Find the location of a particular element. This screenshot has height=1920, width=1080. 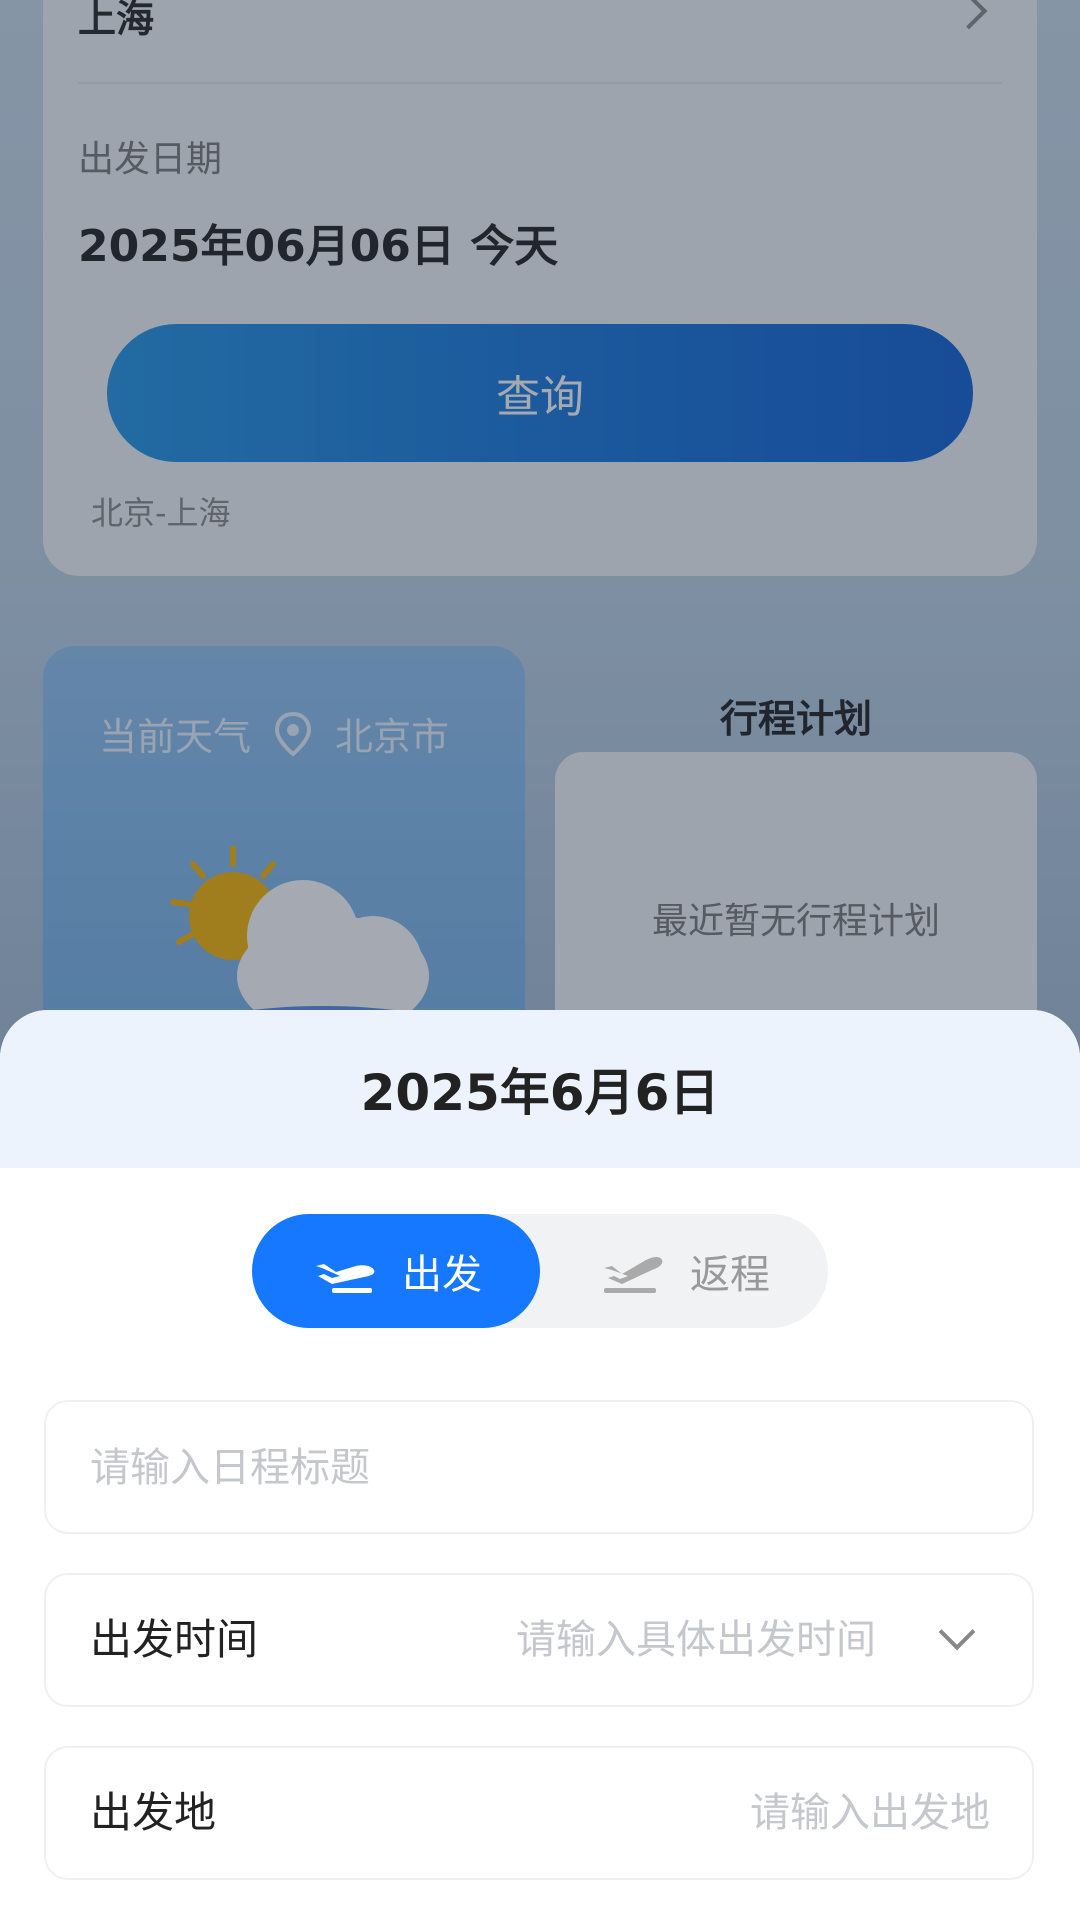

departure-time-placeholder: 请输入具体出发时间 is located at coordinates (696, 1640).